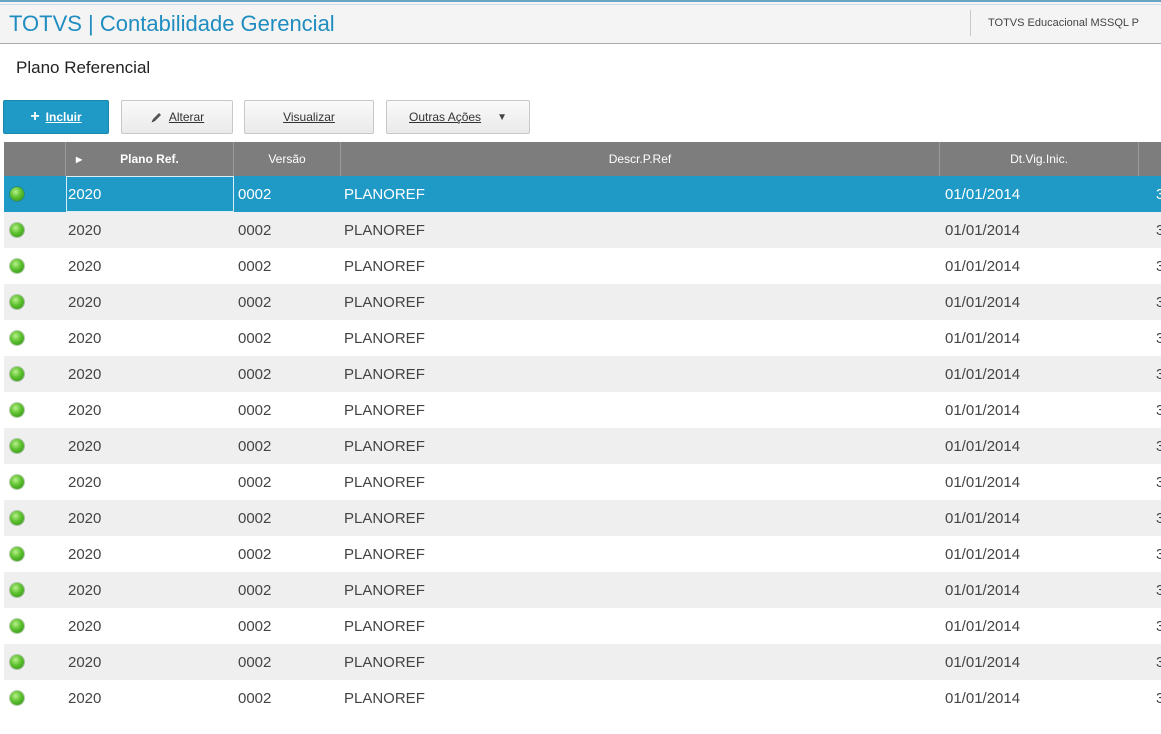 The width and height of the screenshot is (1161, 734). What do you see at coordinates (35, 116) in the screenshot?
I see `plus-icon: +` at bounding box center [35, 116].